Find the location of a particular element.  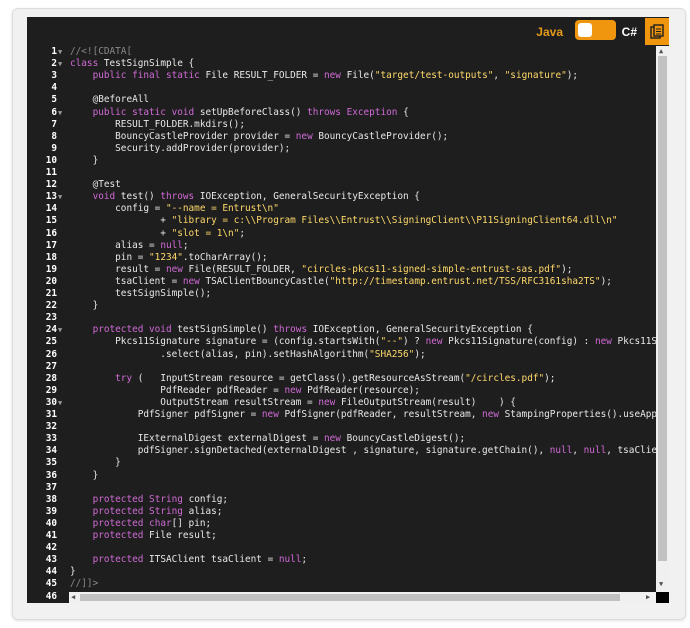

language-toggle is located at coordinates (595, 30).